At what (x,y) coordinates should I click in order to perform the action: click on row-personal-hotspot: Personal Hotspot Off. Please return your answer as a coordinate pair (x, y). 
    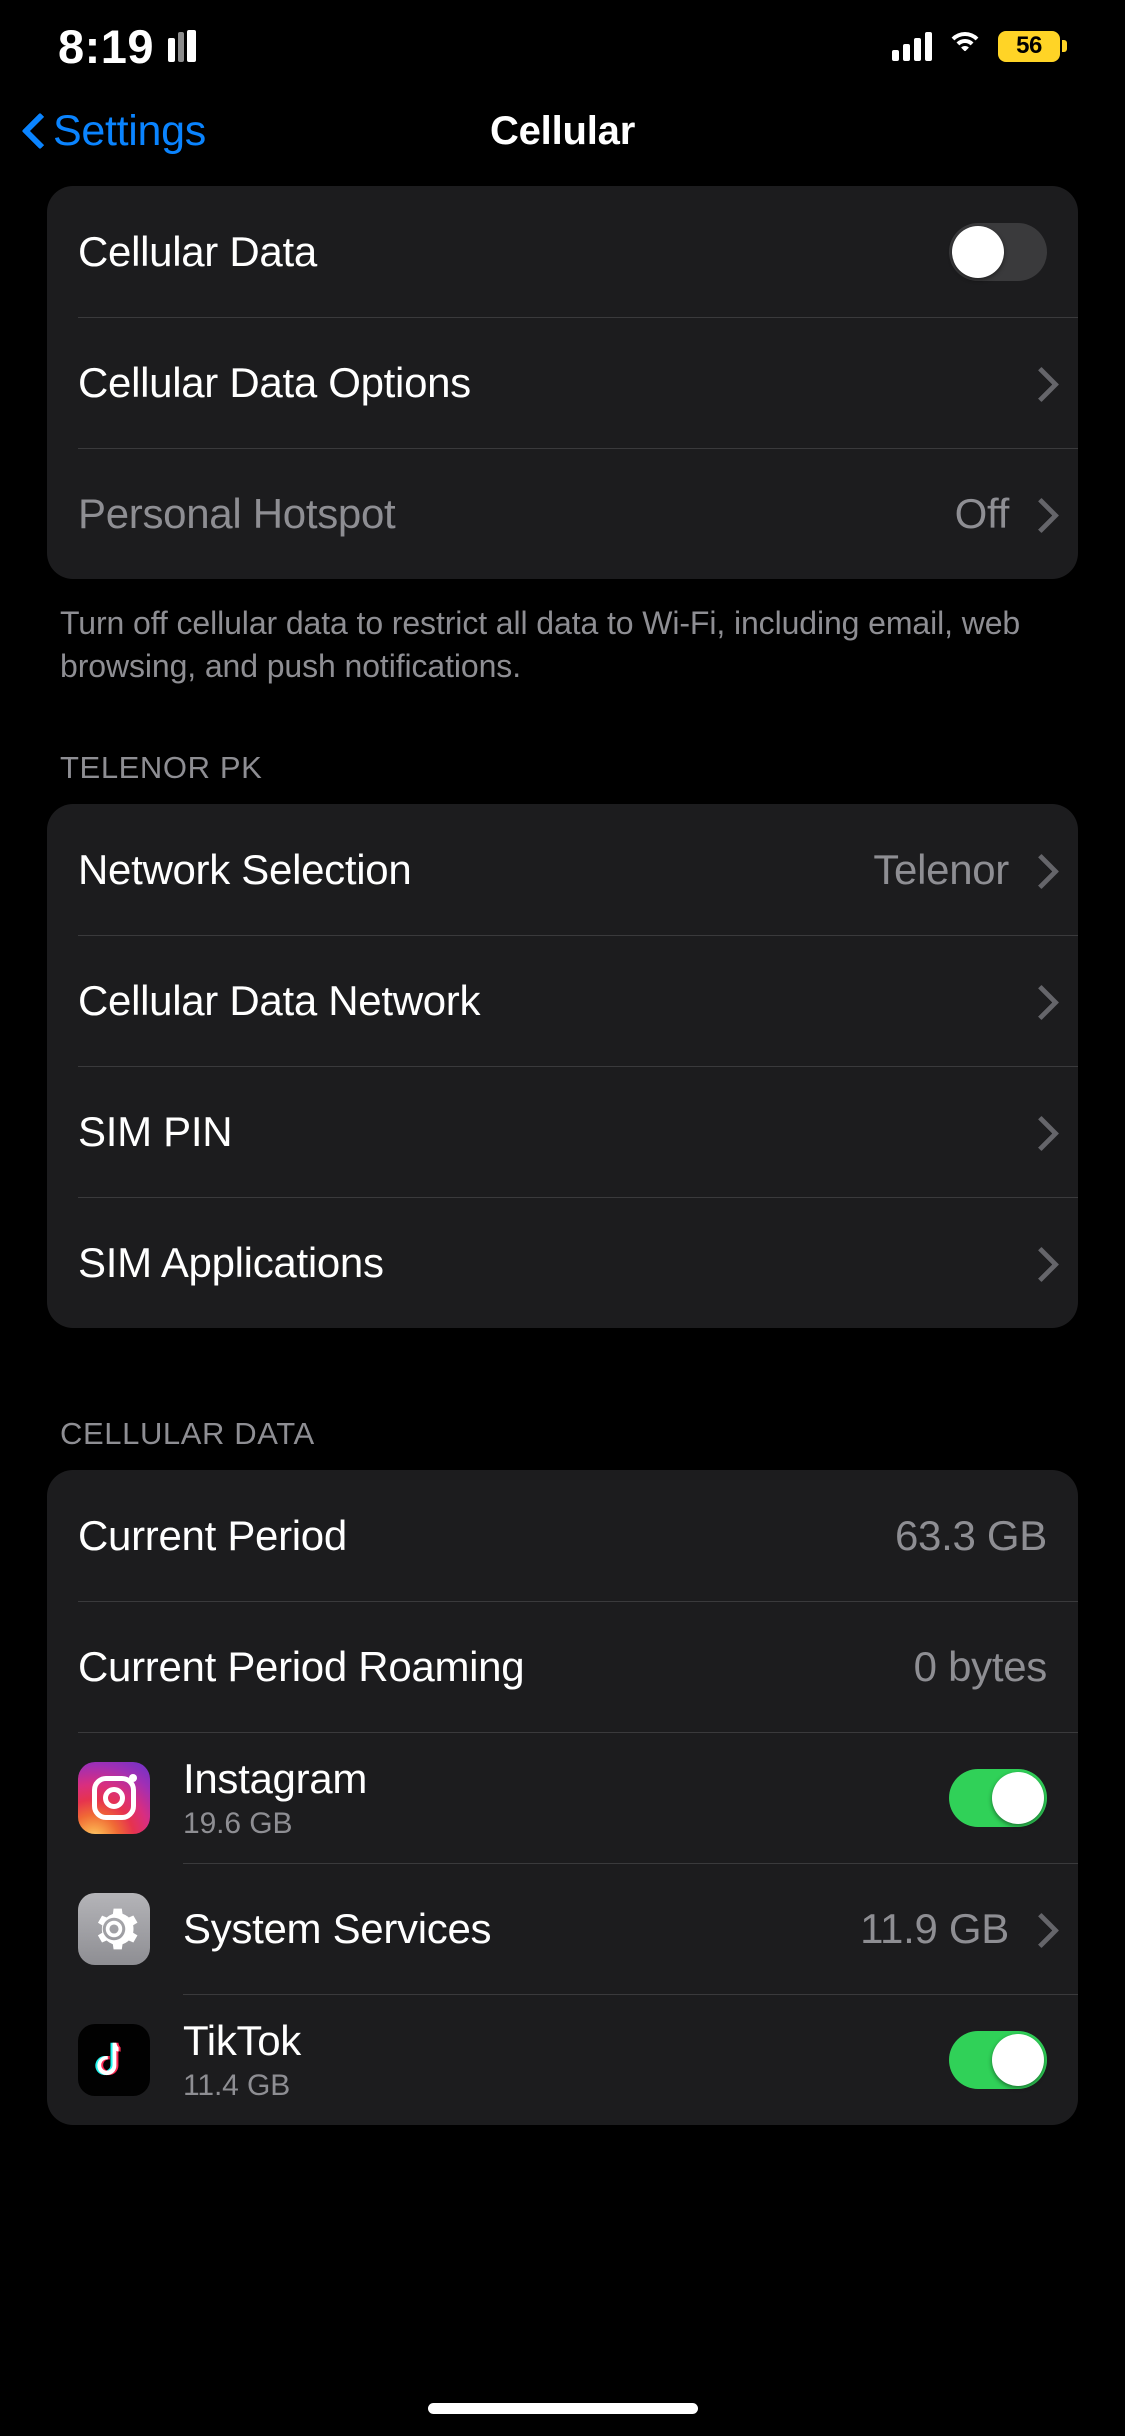
    Looking at the image, I should click on (562, 513).